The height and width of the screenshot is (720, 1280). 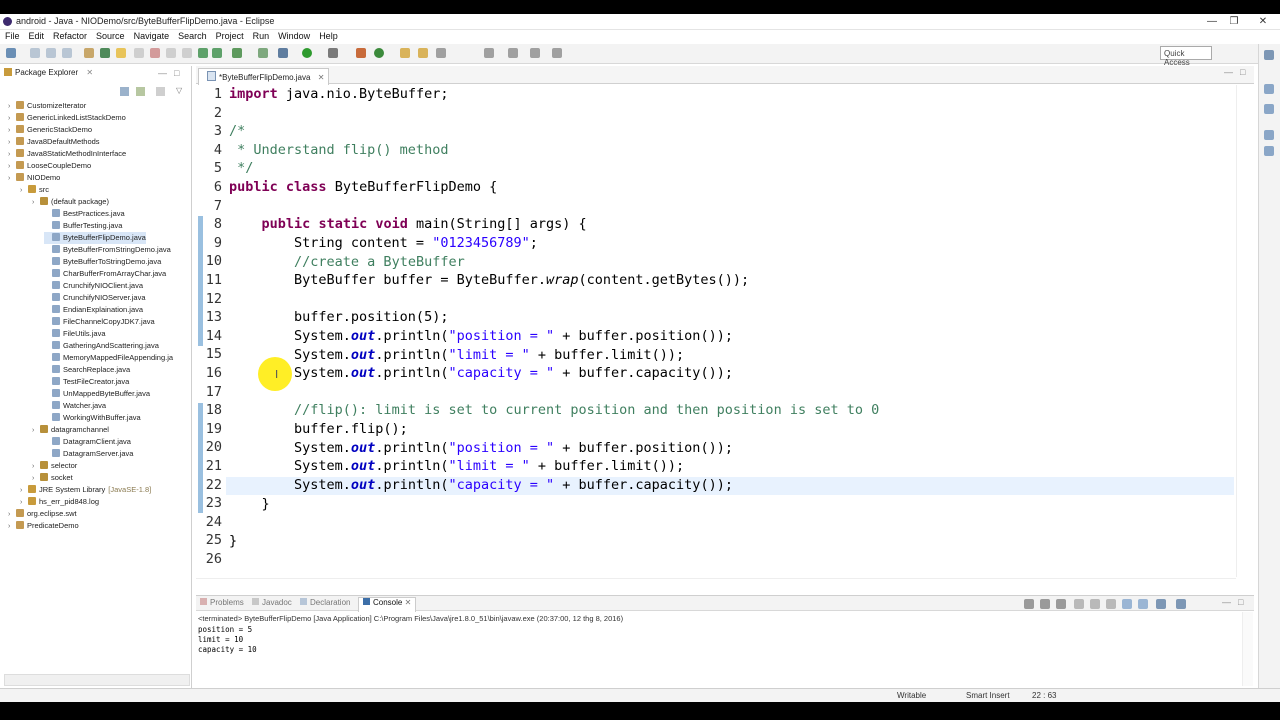 What do you see at coordinates (47, 106) in the screenshot?
I see `tree-item: › CustomizeIterator` at bounding box center [47, 106].